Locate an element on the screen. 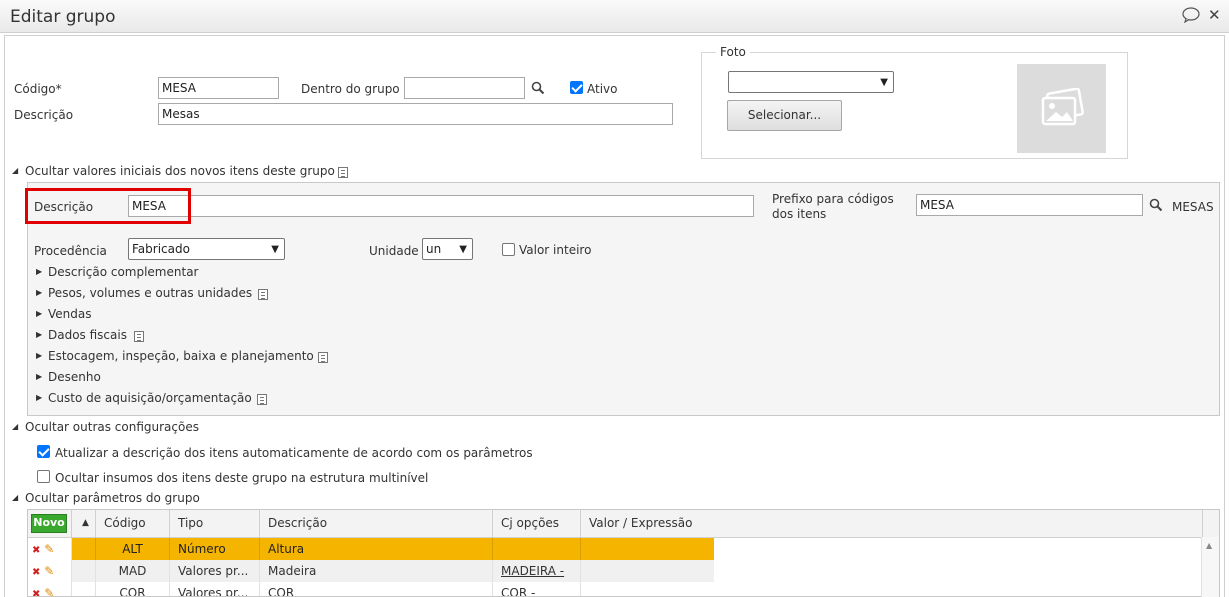  prefixo-result: MESAS is located at coordinates (1193, 207).